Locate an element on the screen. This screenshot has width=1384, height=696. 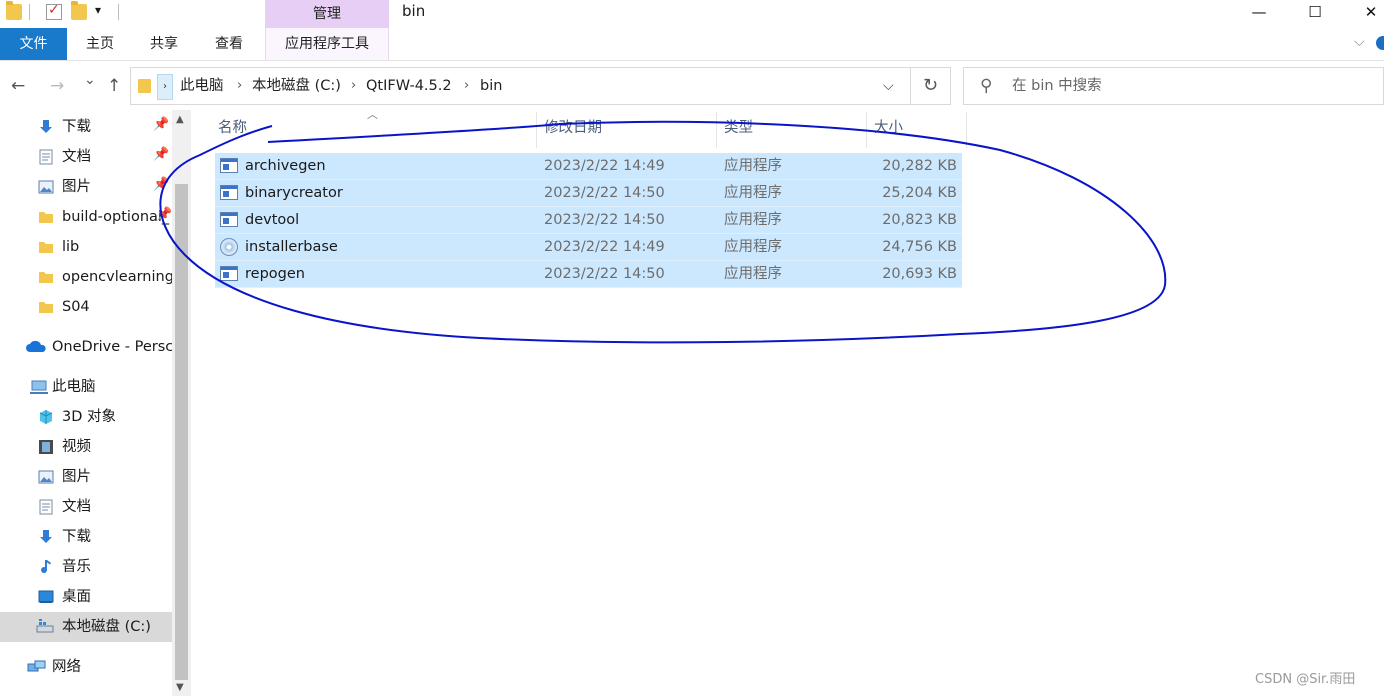
refresh-button: ↻ is located at coordinates (931, 86).